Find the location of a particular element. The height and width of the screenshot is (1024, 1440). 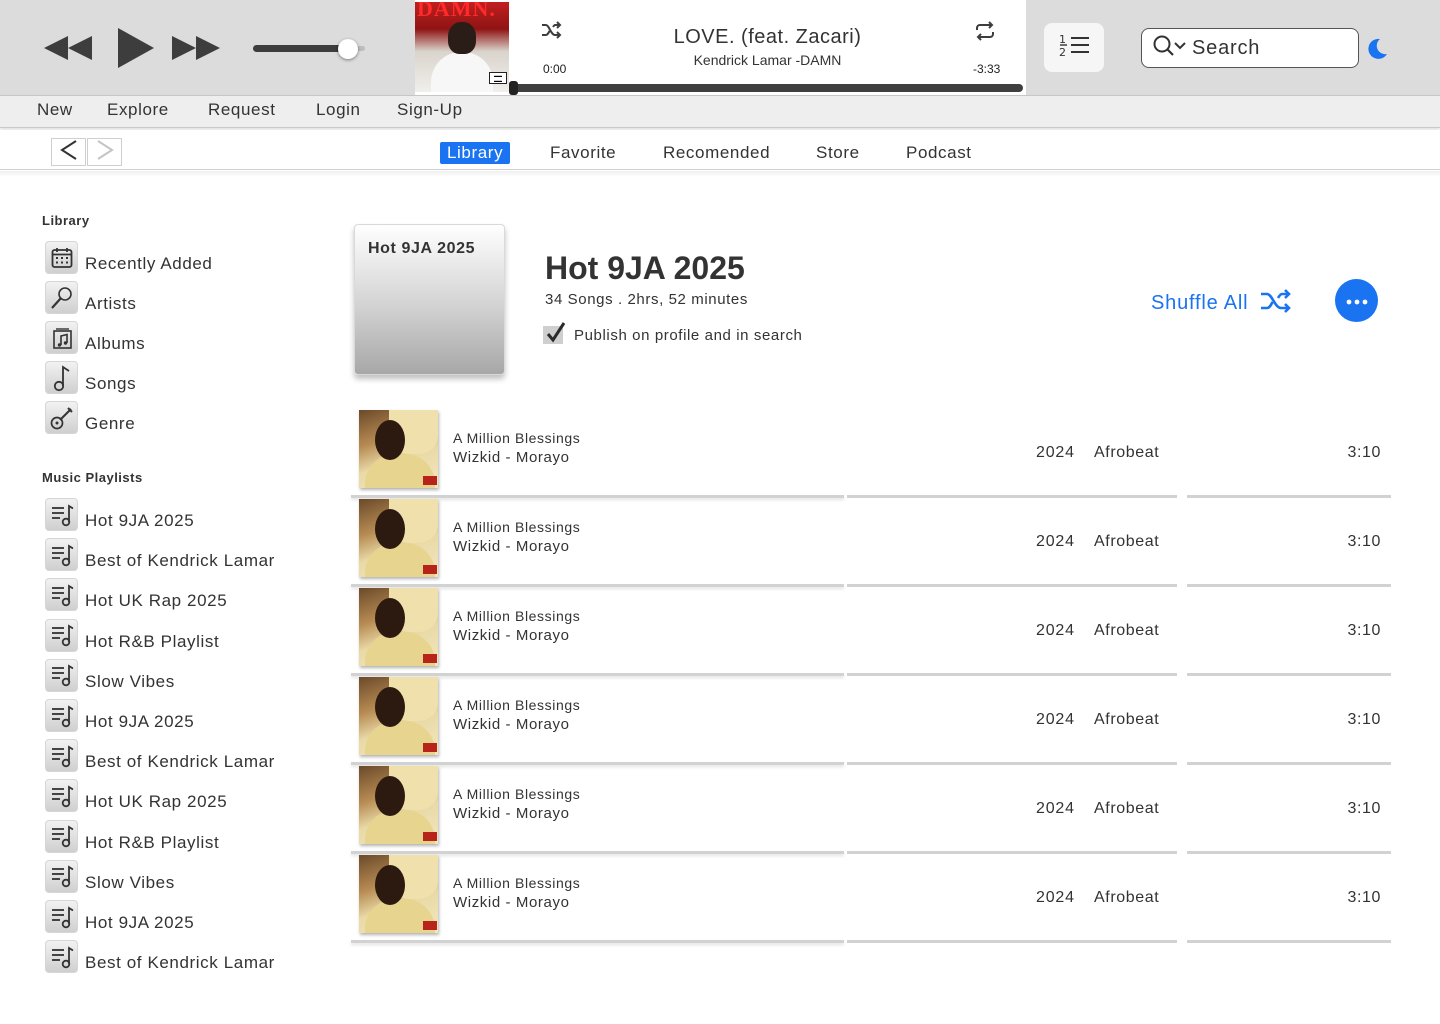

svg-text: 1 is located at coordinates (1062, 39).